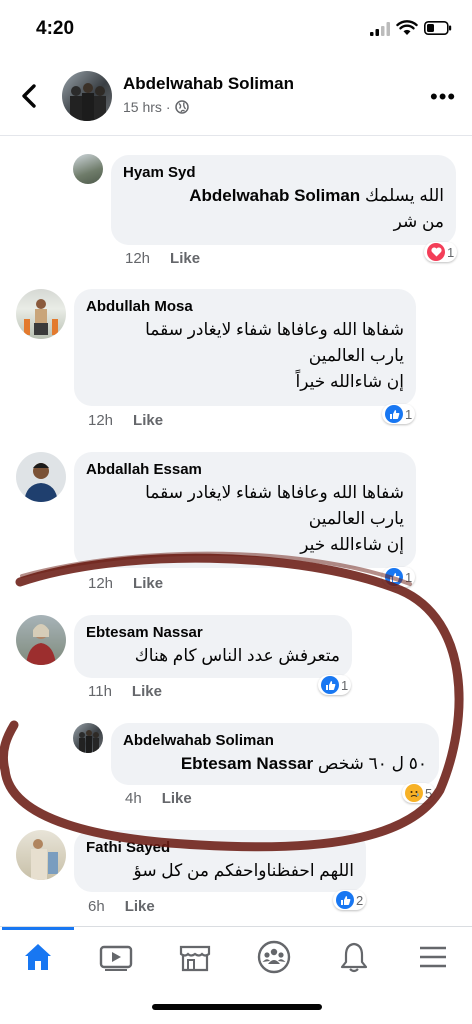 This screenshot has width=472, height=1024. Describe the element at coordinates (414, 793) in the screenshot. I see `sad-icon` at that location.